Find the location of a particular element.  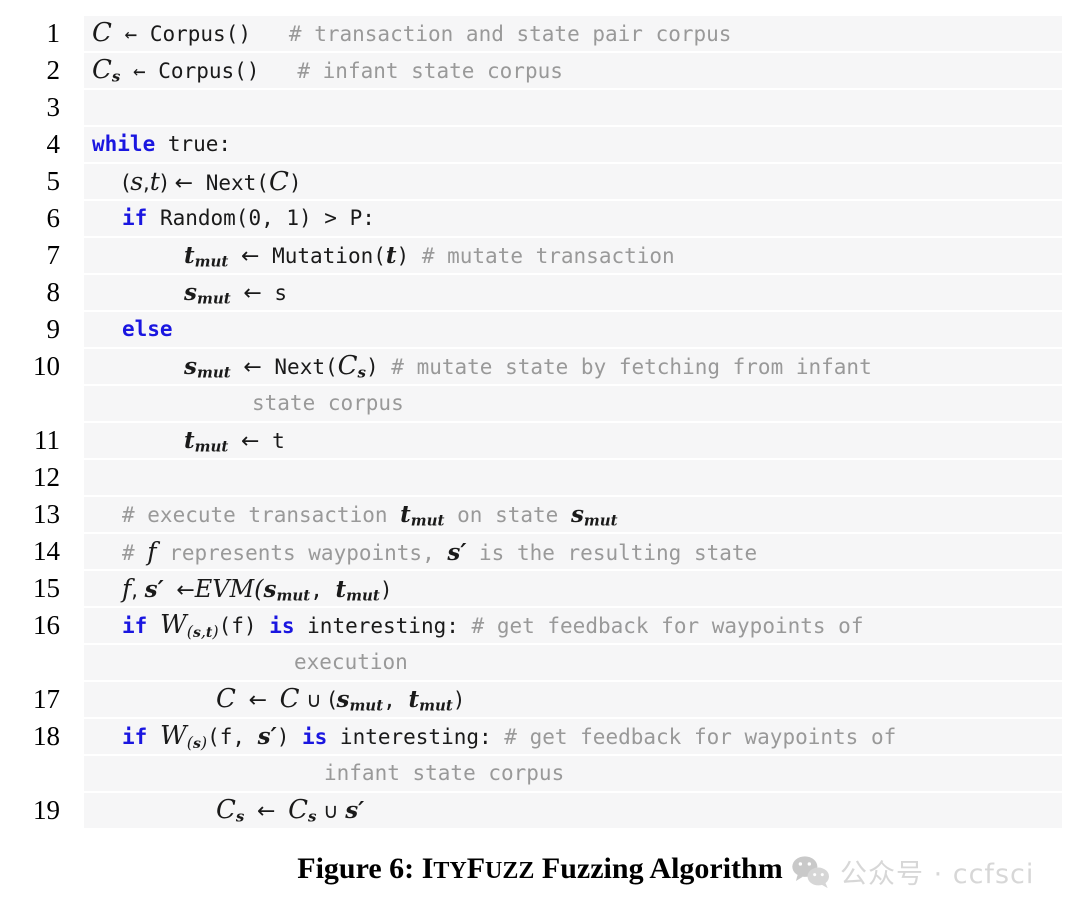

line-number: 5 is located at coordinates (36, 181).